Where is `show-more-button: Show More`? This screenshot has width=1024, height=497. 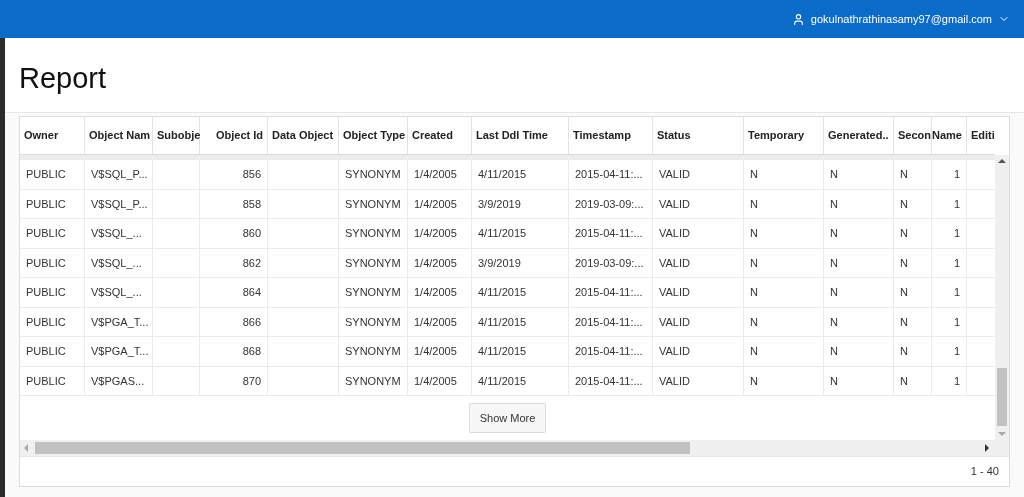 show-more-button: Show More is located at coordinates (507, 418).